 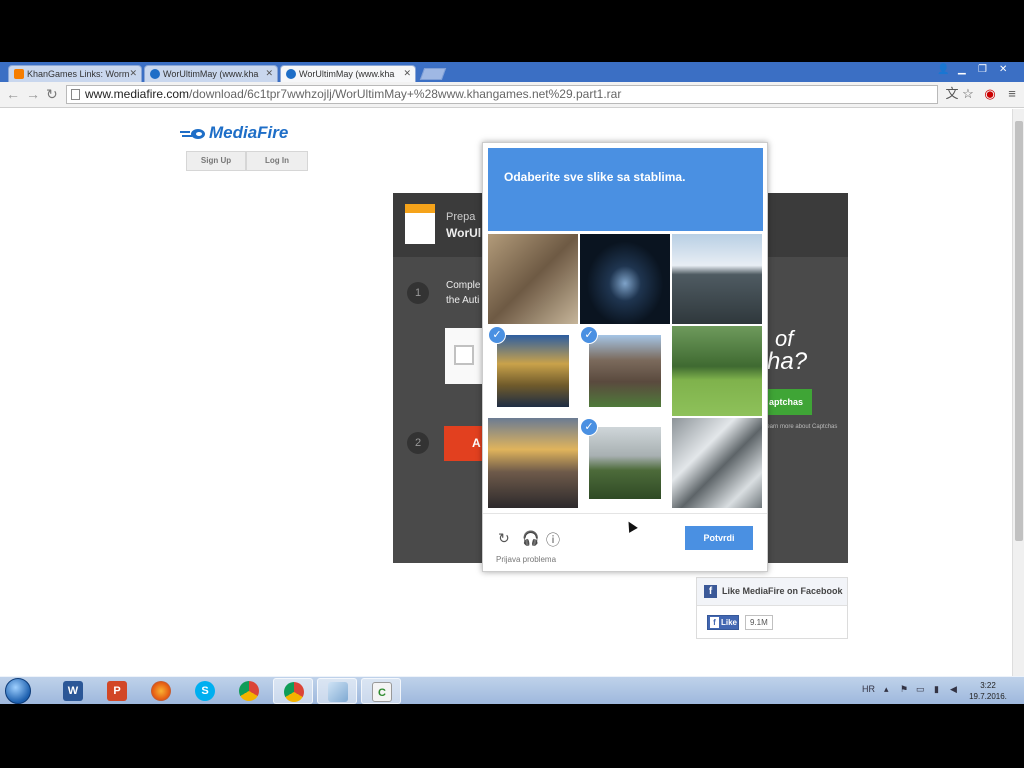 I want to click on preparing-text: Prepa, so click(x=461, y=217).